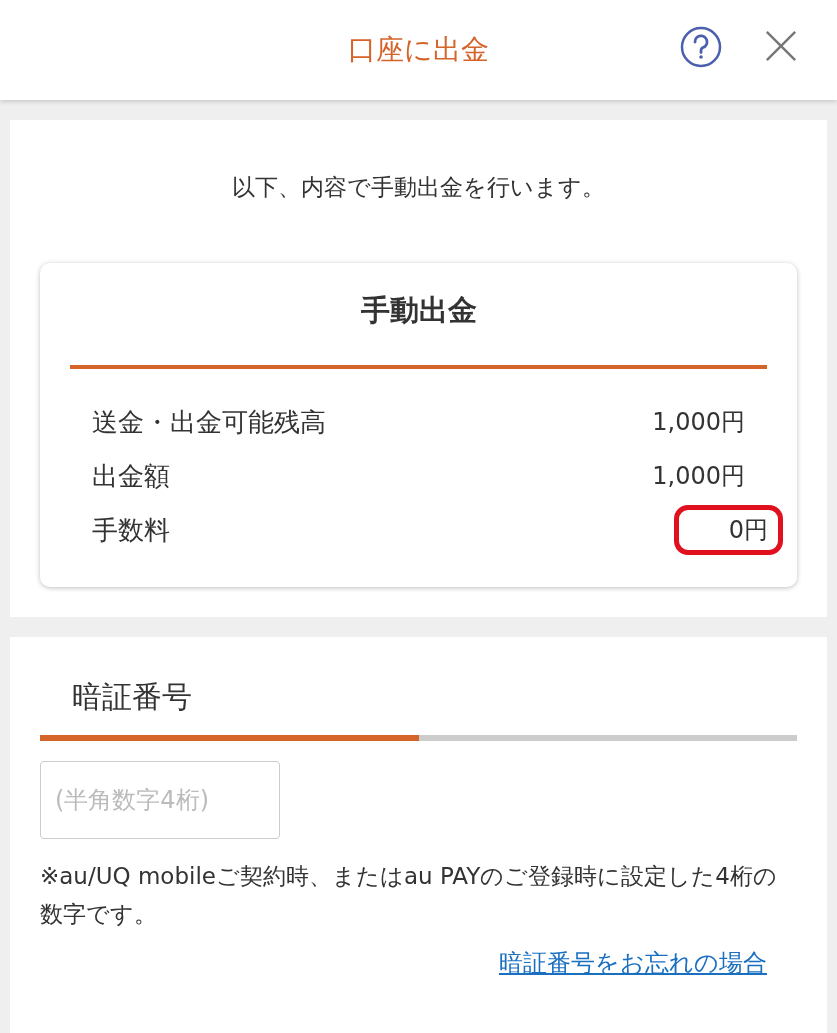  Describe the element at coordinates (701, 47) in the screenshot. I see `help-icon` at that location.